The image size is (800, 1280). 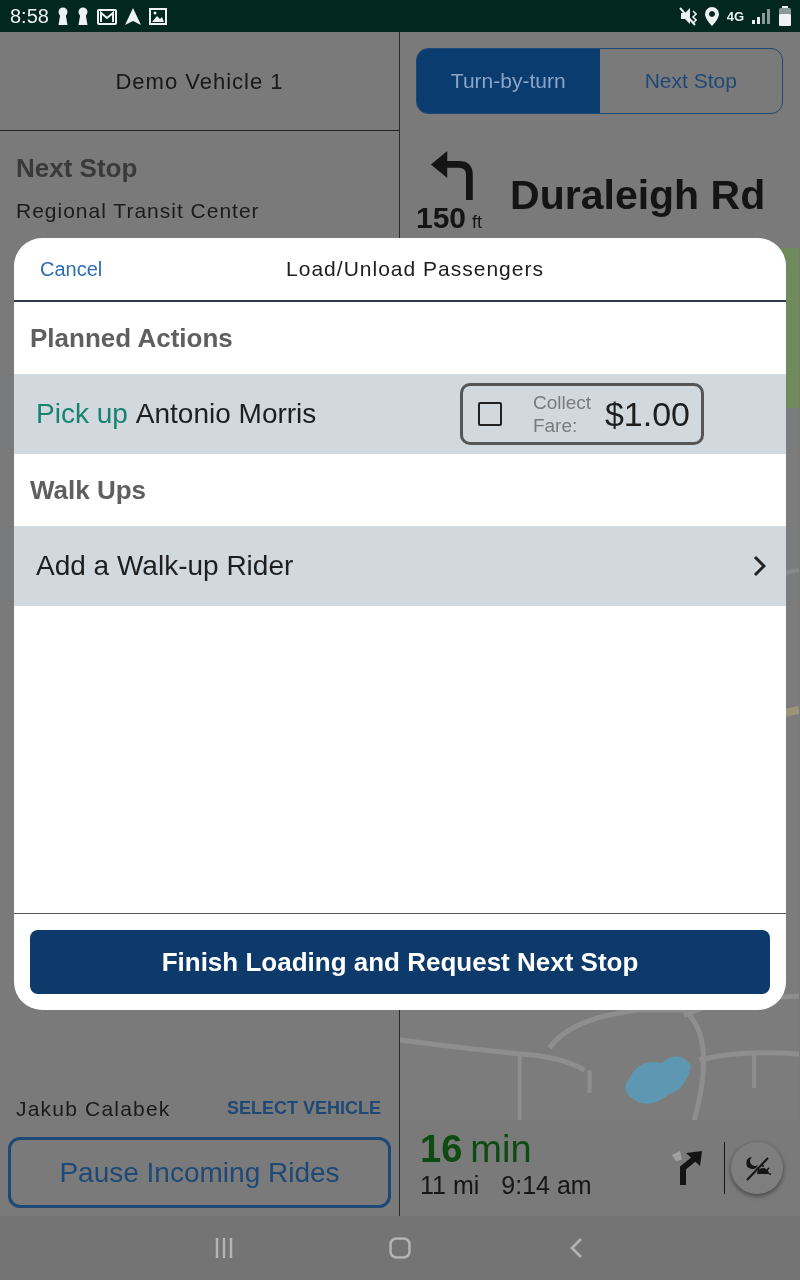 I want to click on location-pin-icon, so click(x=711, y=16).